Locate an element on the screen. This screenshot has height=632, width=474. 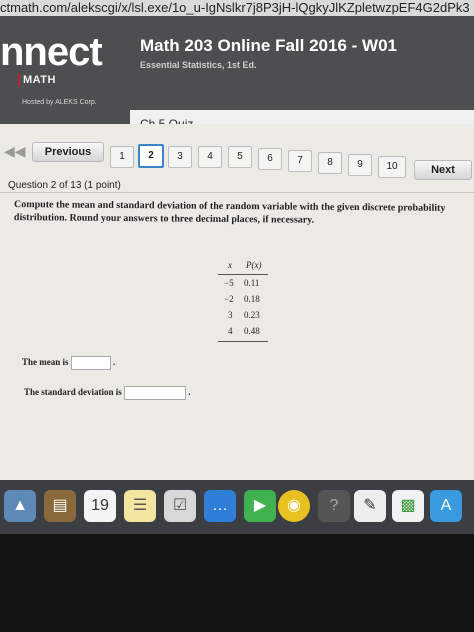
col-p-header: P(x) is located at coordinates (254, 265).